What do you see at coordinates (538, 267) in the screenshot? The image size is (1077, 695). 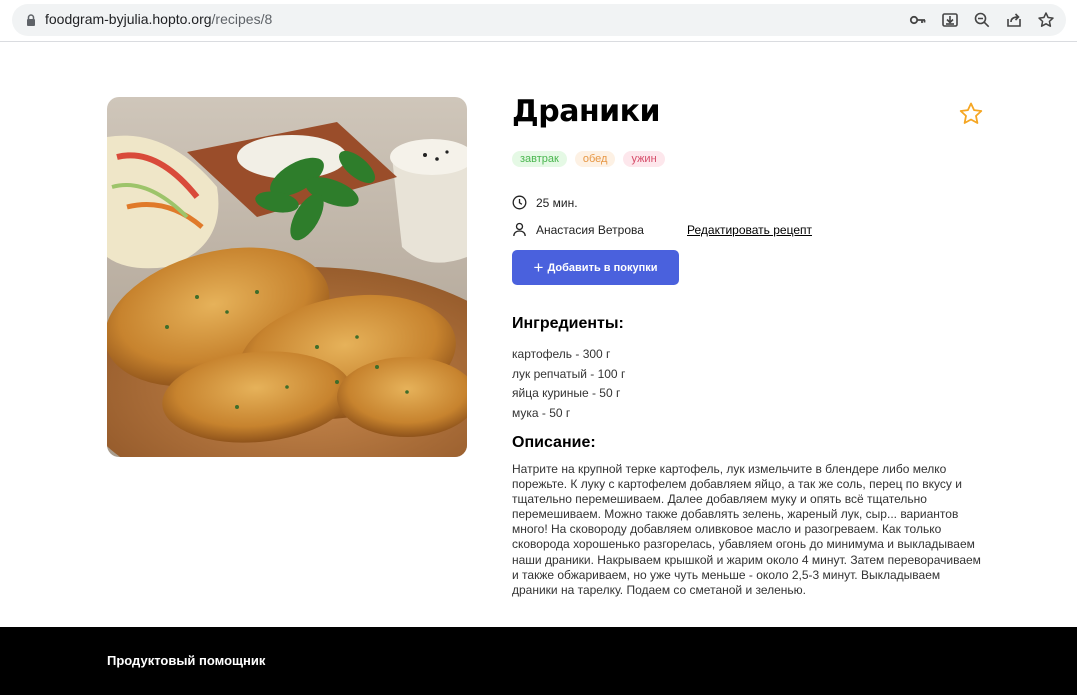 I see `plus-icon: +` at bounding box center [538, 267].